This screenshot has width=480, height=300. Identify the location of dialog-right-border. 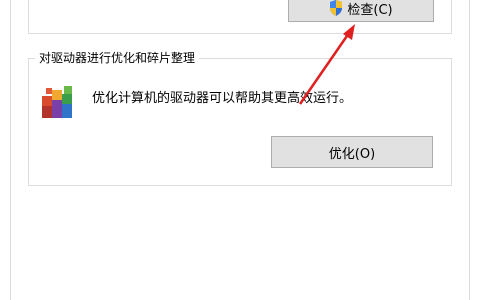
(469, 150).